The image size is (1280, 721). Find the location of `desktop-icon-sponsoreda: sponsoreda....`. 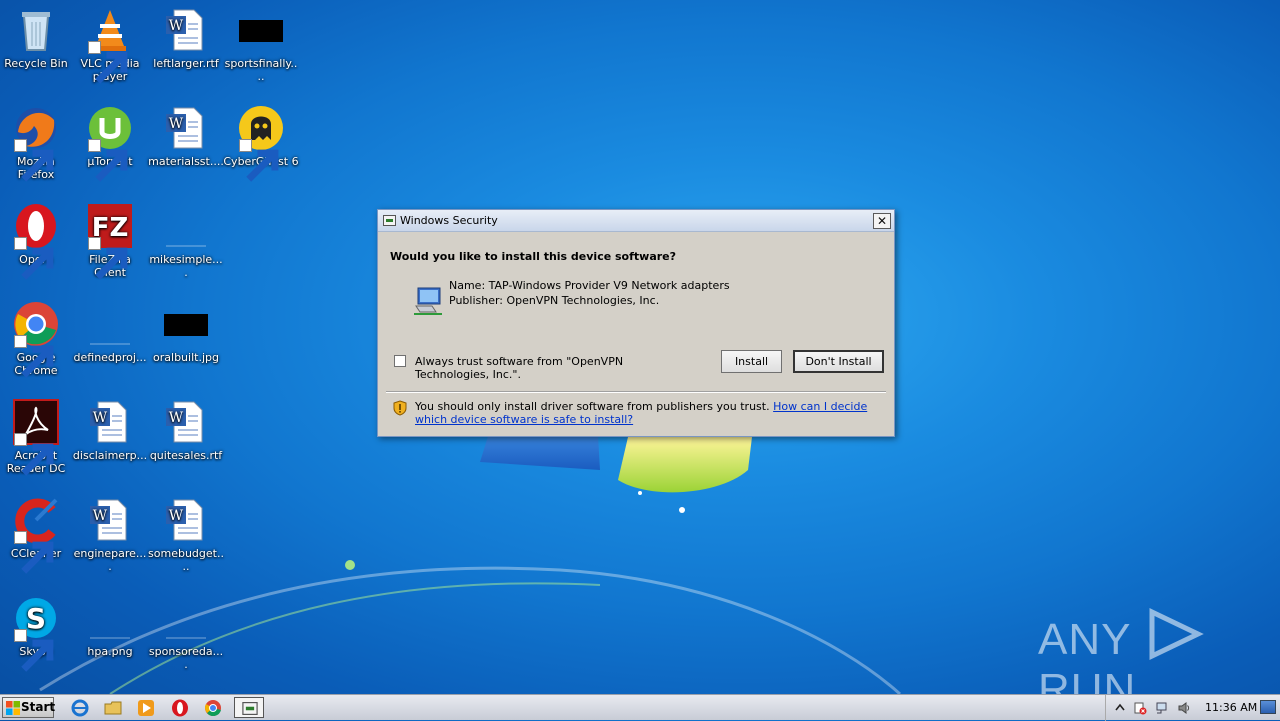

desktop-icon-sponsoreda: sponsoreda.... is located at coordinates (186, 630).